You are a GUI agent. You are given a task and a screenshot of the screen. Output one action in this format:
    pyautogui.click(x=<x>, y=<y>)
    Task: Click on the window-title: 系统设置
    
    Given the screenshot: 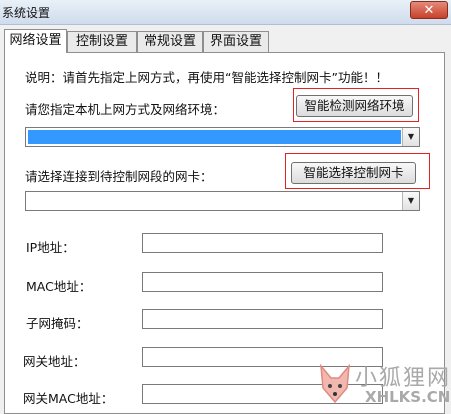 What is the action you would take?
    pyautogui.click(x=26, y=13)
    